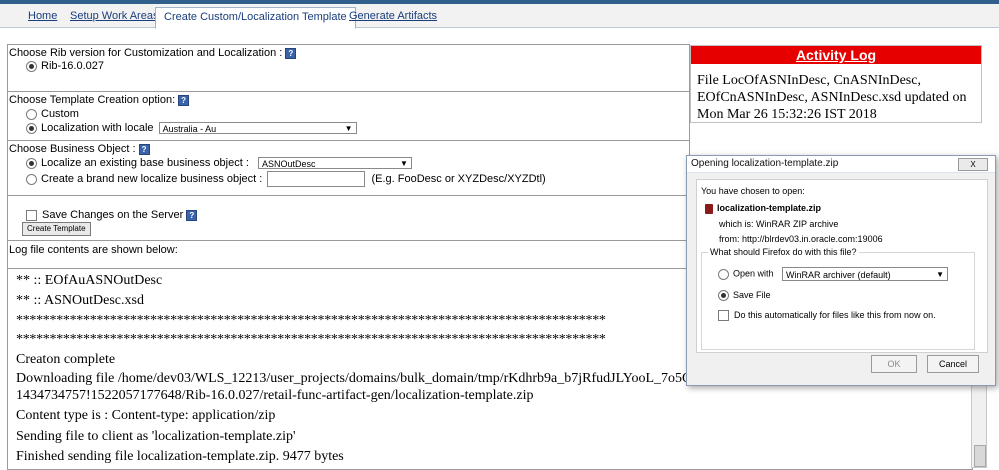 The height and width of the screenshot is (470, 999). What do you see at coordinates (769, 208) in the screenshot?
I see `dialog-filename: localization-template.zip` at bounding box center [769, 208].